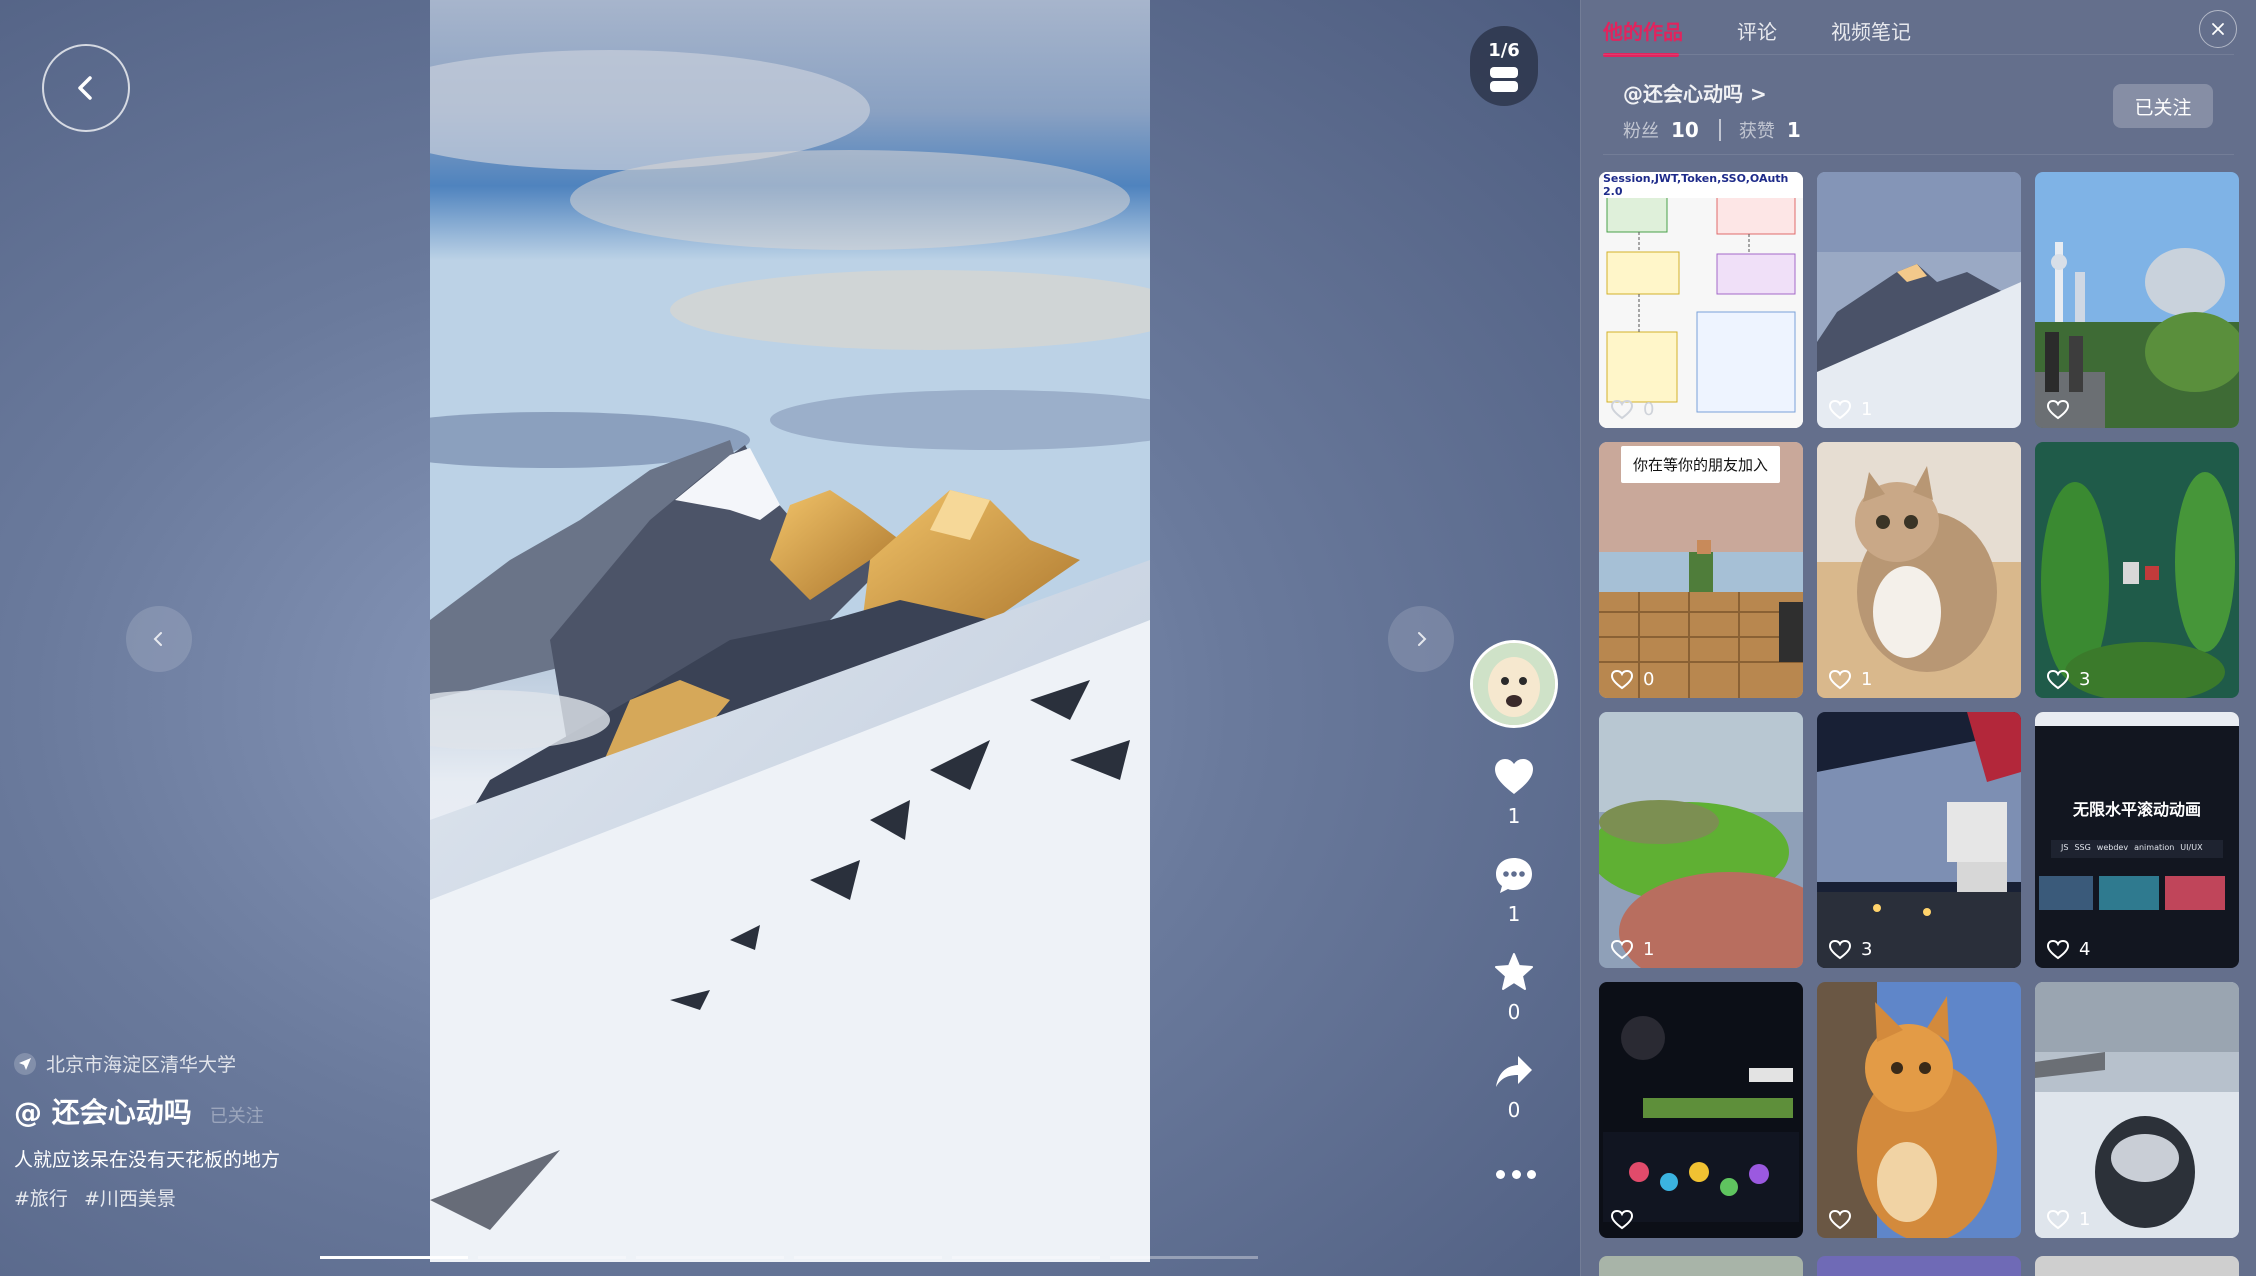 Image resolution: width=2256 pixels, height=1276 pixels. What do you see at coordinates (1703, 185) in the screenshot?
I see `thumbnail-title: Session,JWT,Token,SSO,OAuth 2.0` at bounding box center [1703, 185].